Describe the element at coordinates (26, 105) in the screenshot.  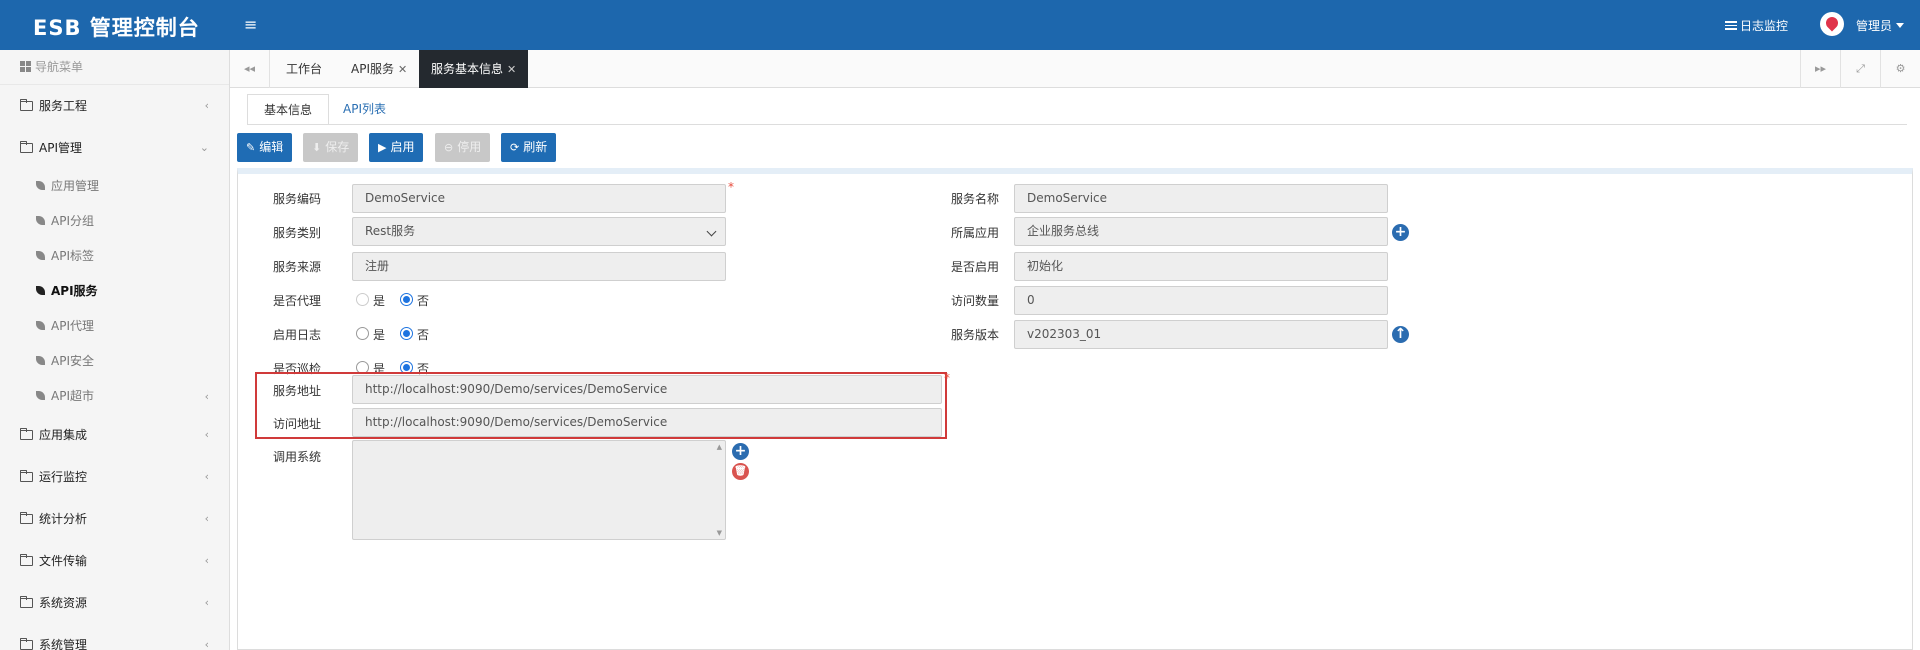
I see `folder-icon` at that location.